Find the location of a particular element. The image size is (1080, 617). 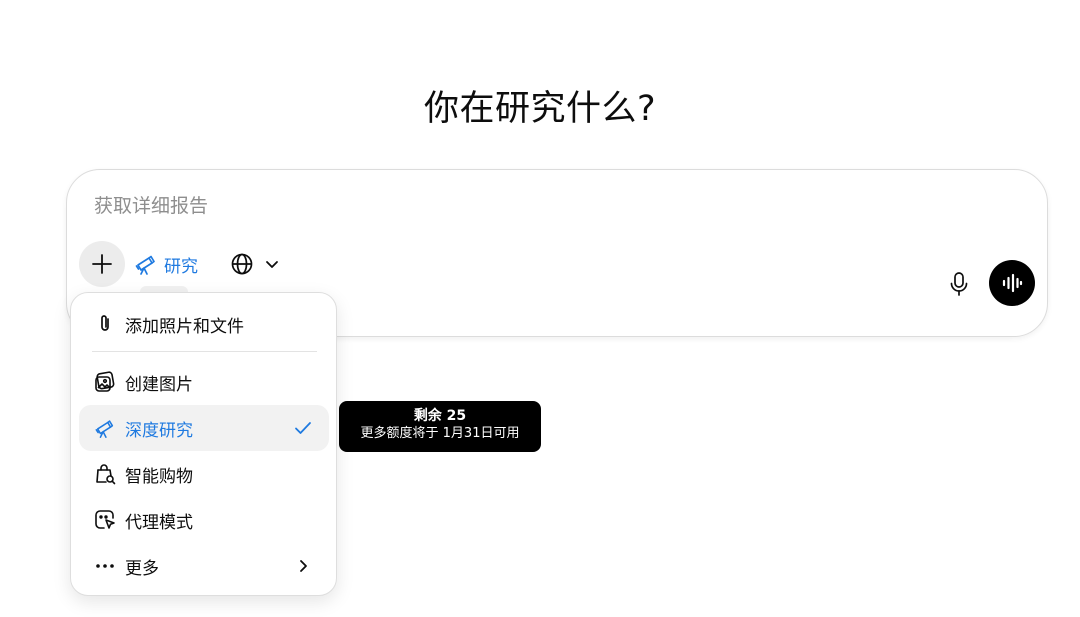

web-search-dropdown is located at coordinates (255, 264).